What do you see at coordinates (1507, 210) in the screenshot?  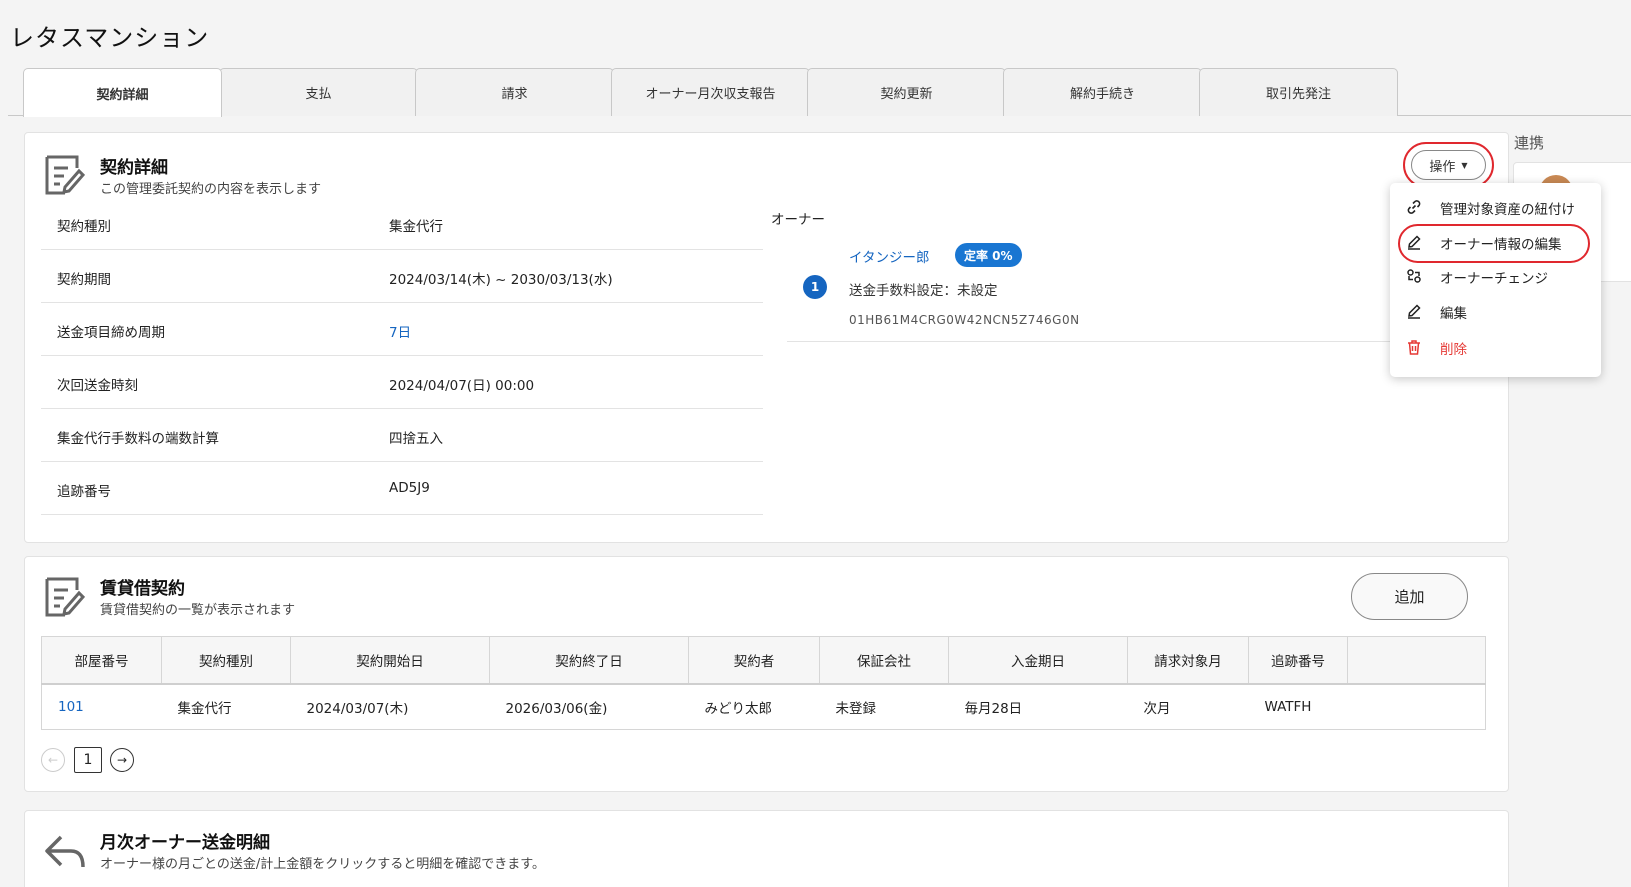 I see `menu-item-label: 管理対象資産の紐付け` at bounding box center [1507, 210].